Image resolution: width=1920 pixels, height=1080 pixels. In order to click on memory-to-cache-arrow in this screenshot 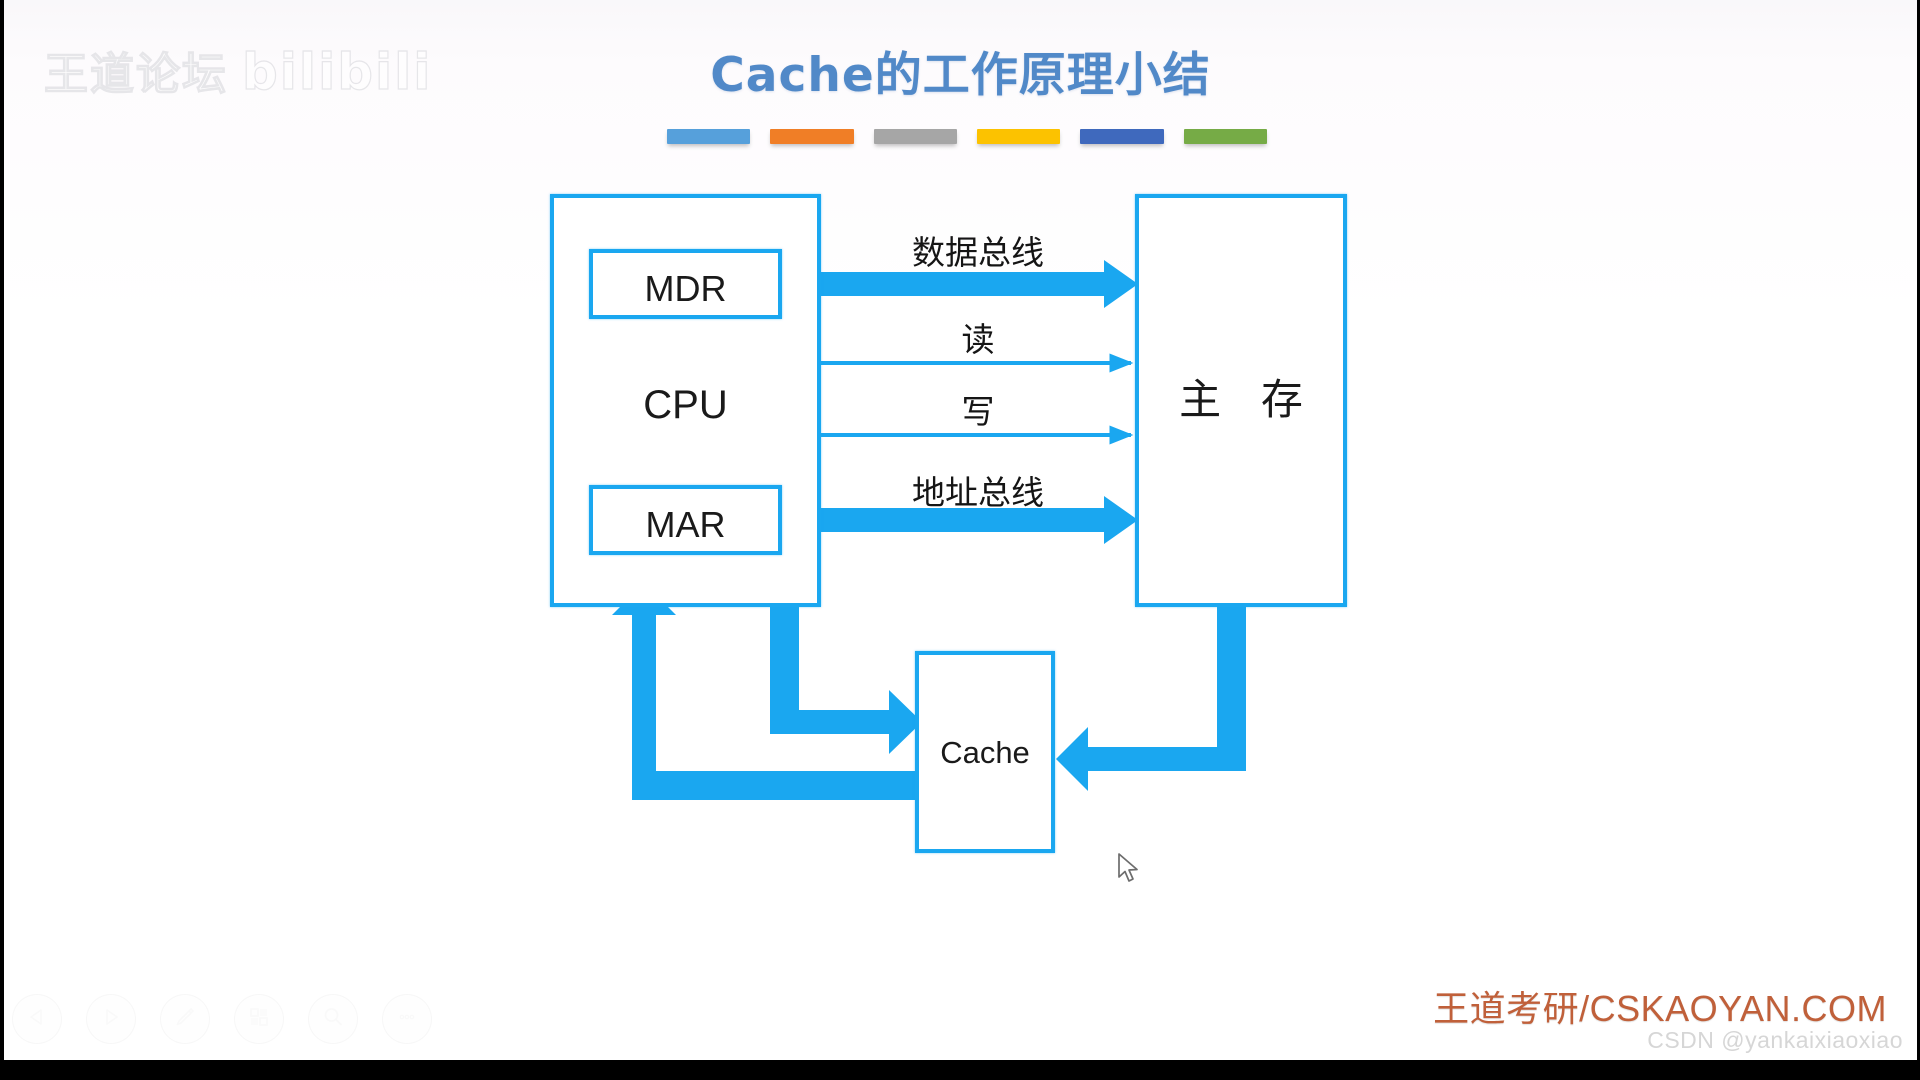, I will do `click(1151, 699)`.